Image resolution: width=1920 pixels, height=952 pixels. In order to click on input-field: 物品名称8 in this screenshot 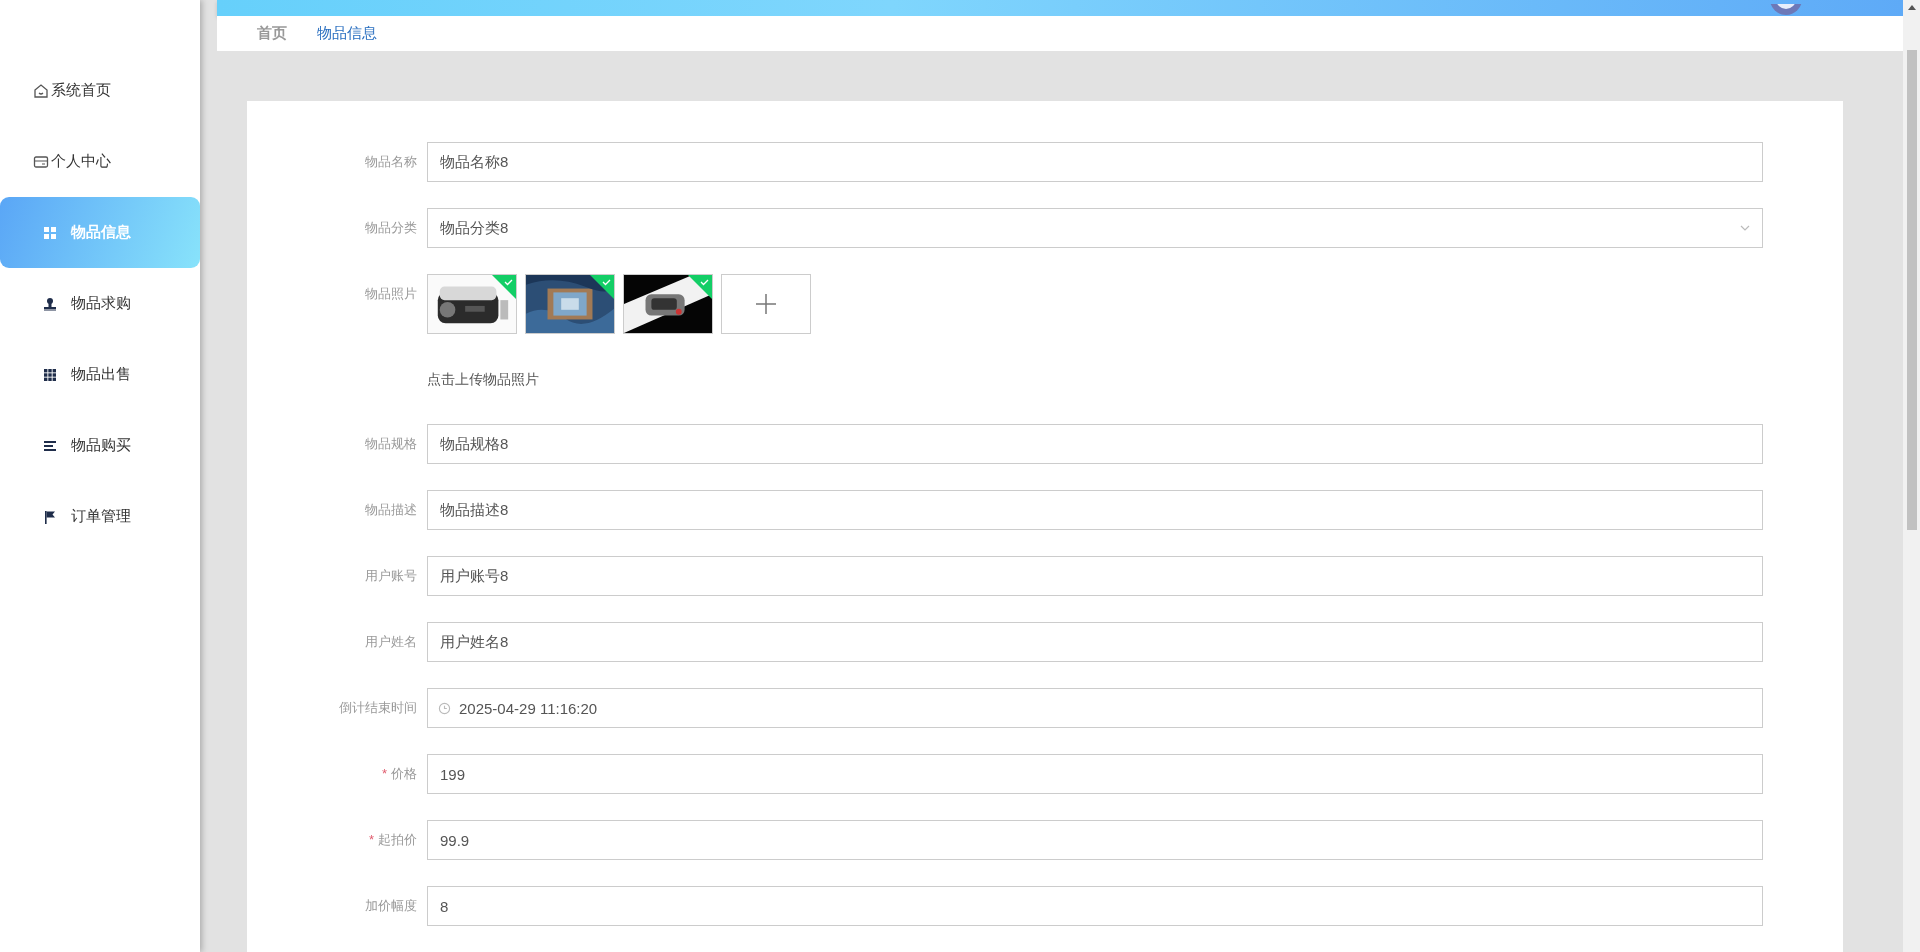, I will do `click(1095, 162)`.